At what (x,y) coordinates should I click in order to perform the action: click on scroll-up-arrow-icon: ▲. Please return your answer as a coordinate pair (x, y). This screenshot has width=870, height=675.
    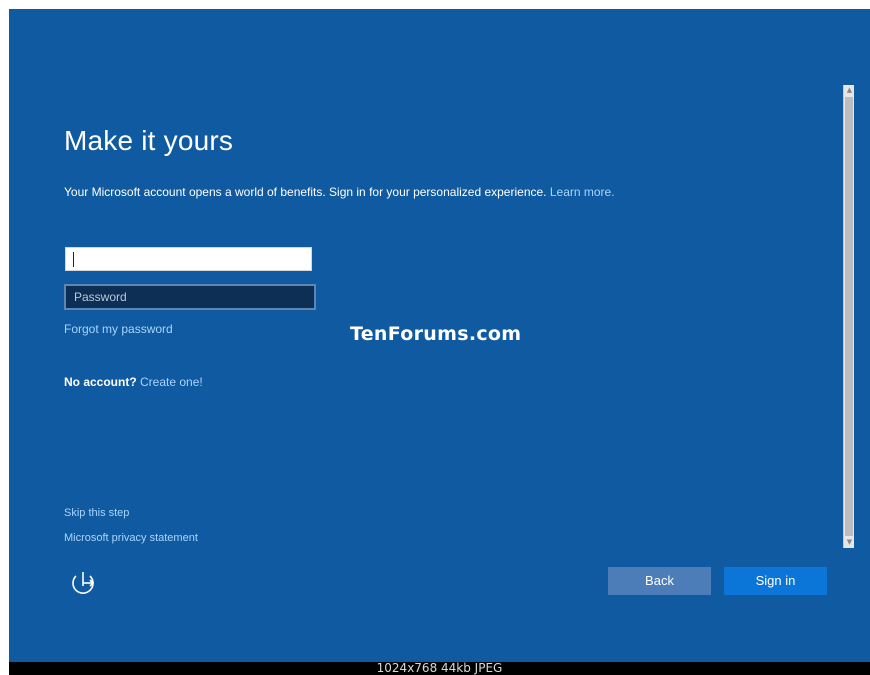
    Looking at the image, I should click on (849, 90).